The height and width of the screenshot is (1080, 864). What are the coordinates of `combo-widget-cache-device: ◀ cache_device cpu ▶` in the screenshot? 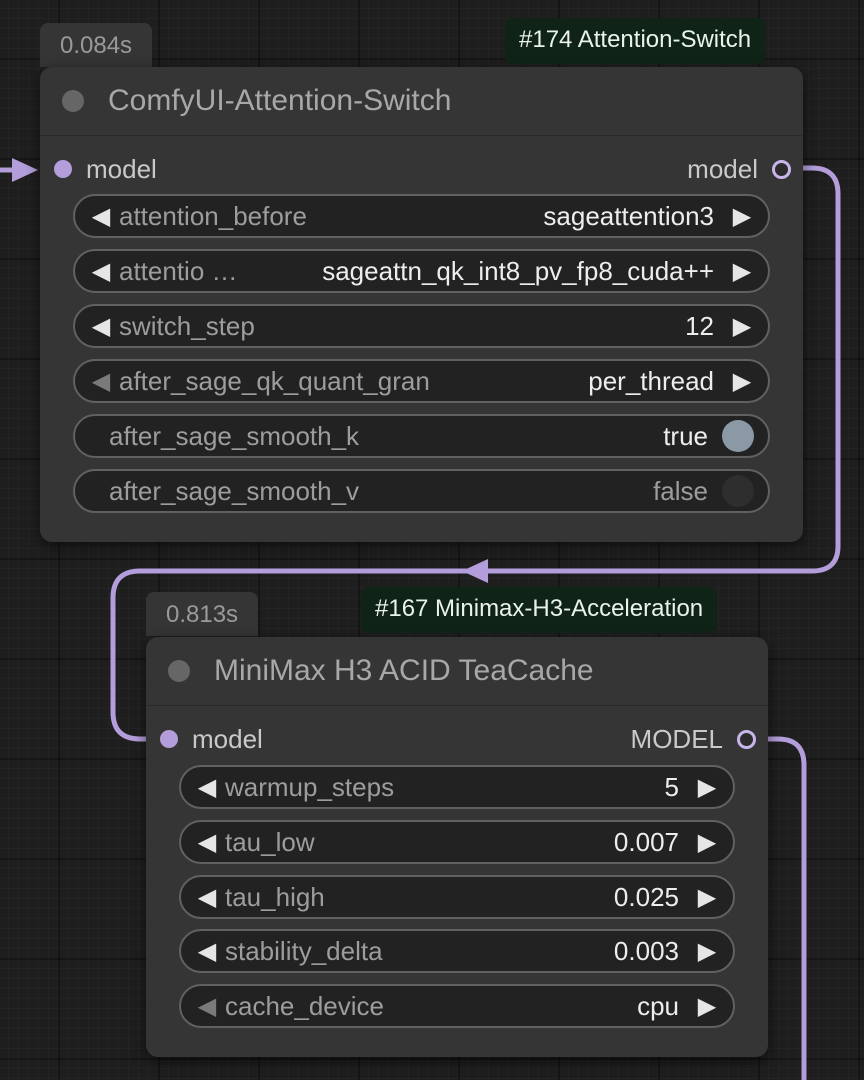 It's located at (457, 1006).